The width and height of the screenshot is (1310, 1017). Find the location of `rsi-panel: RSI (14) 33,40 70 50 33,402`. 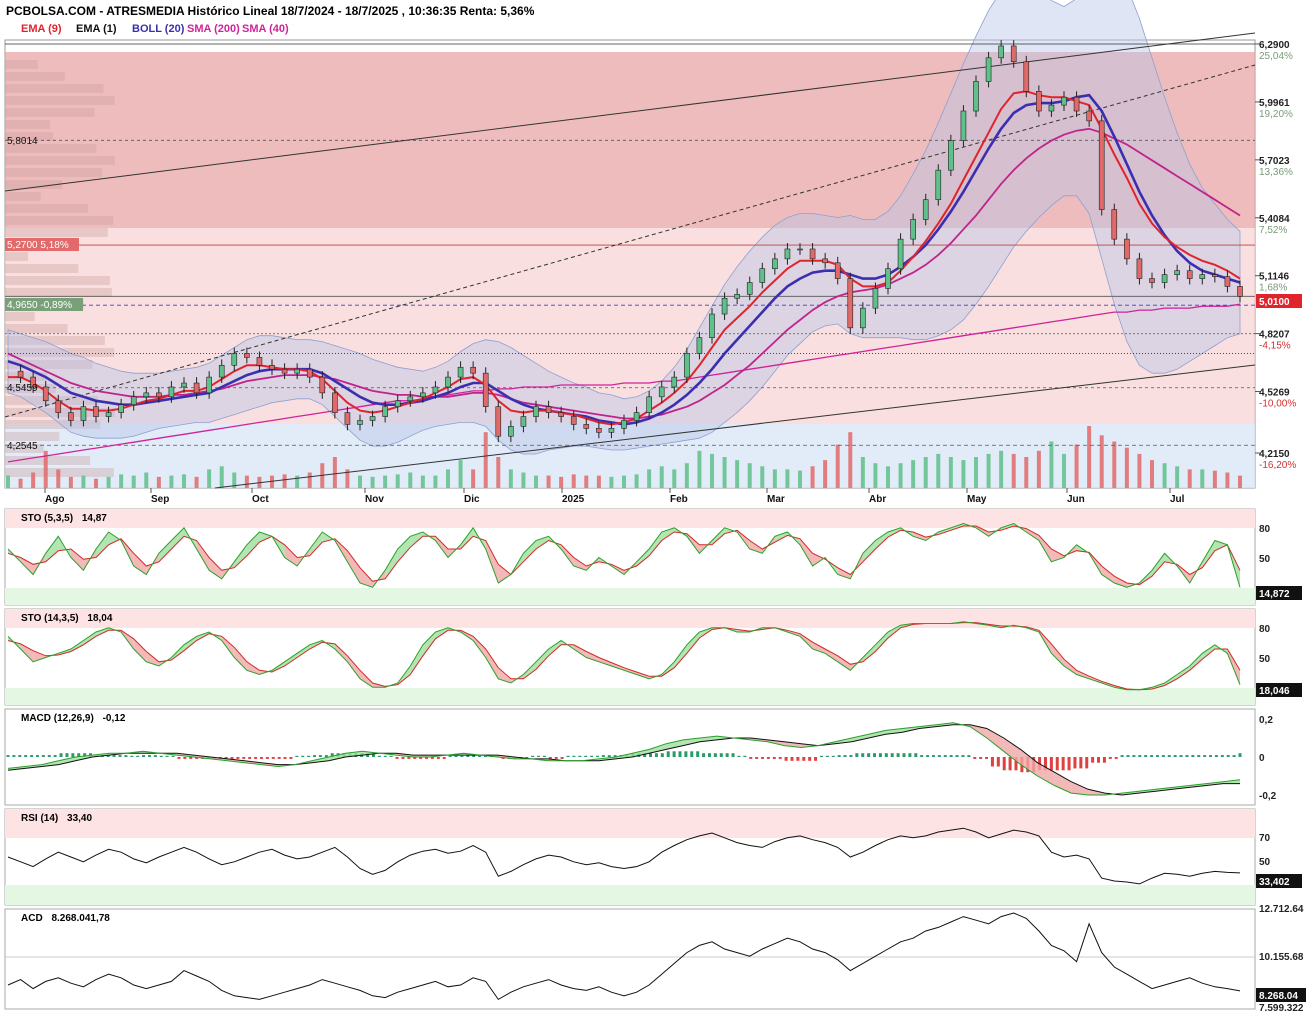

rsi-panel: RSI (14) 33,40 70 50 33,402 is located at coordinates (653, 857).